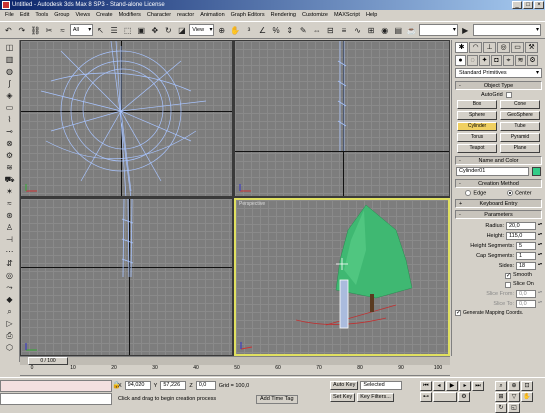  What do you see at coordinates (10, 239) in the screenshot?
I see `hinge-icon: ⊣` at bounding box center [10, 239].